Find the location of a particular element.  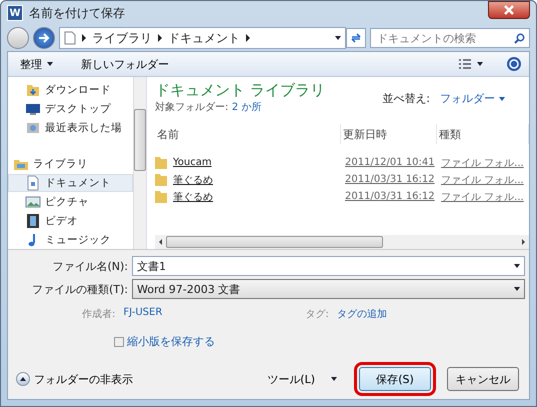

filename-label: ファイル名(N): is located at coordinates (90, 266).